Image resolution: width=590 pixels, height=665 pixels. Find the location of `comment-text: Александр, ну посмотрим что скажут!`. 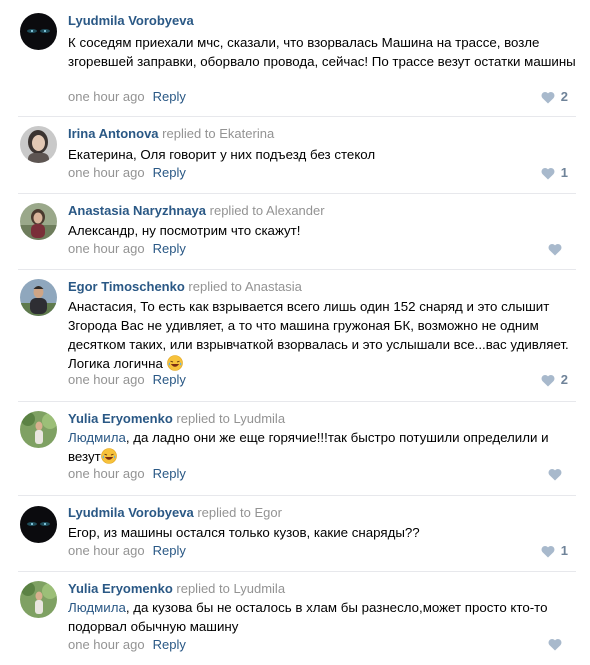

comment-text: Александр, ну посмотрим что скажут! is located at coordinates (323, 230).